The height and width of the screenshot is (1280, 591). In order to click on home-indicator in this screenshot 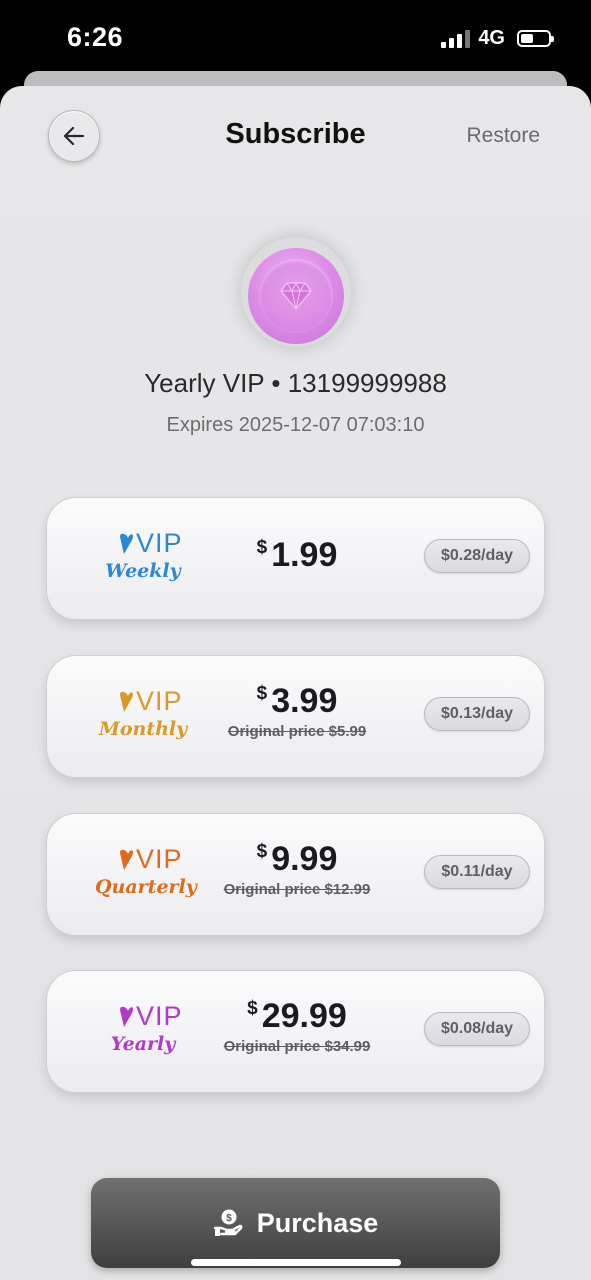, I will do `click(296, 1262)`.